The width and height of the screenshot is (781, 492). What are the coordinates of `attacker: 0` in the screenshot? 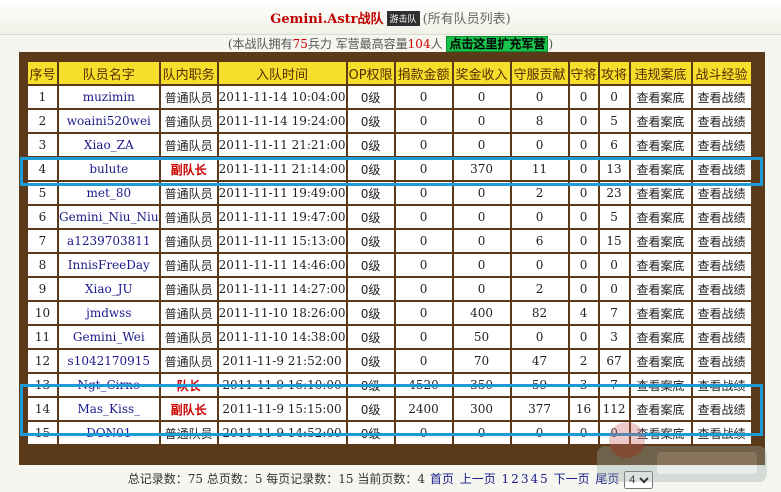 It's located at (614, 97).